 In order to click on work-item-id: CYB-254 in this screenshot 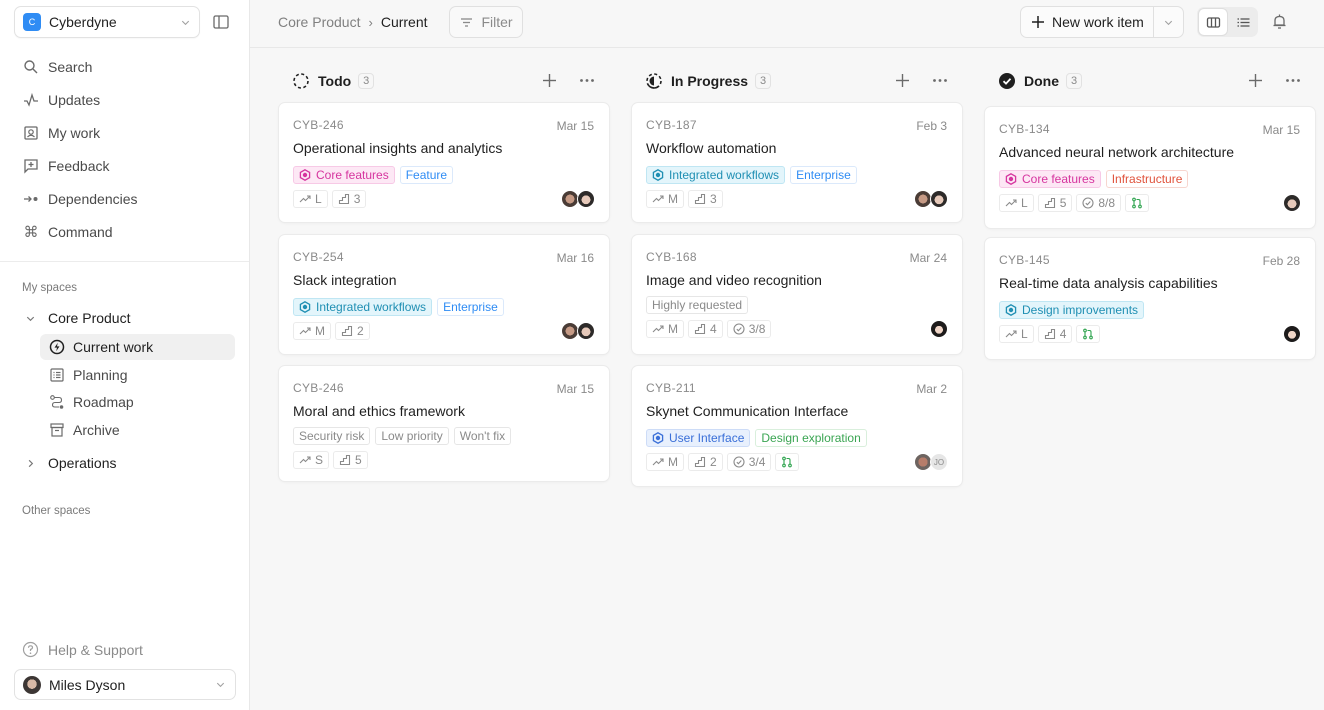, I will do `click(318, 257)`.